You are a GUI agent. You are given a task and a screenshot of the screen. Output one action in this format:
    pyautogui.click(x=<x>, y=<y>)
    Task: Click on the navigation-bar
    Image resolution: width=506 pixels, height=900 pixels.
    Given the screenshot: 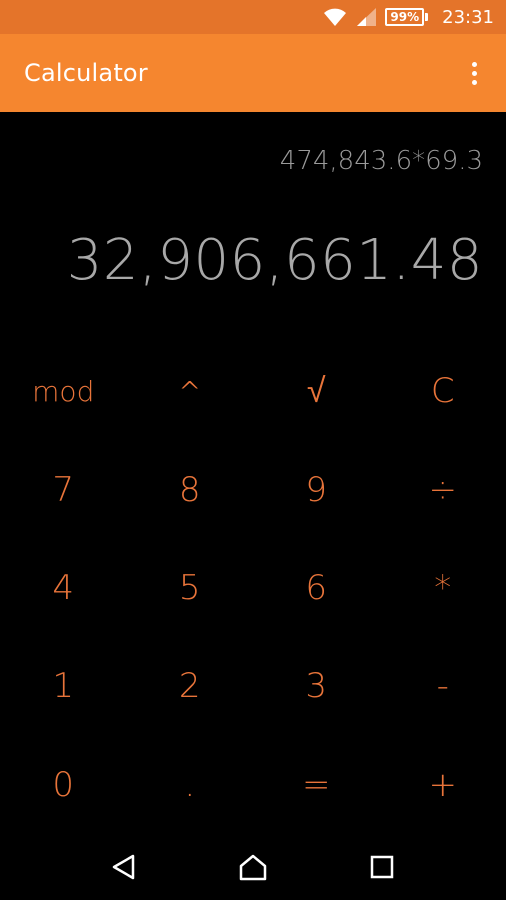 What is the action you would take?
    pyautogui.click(x=253, y=867)
    